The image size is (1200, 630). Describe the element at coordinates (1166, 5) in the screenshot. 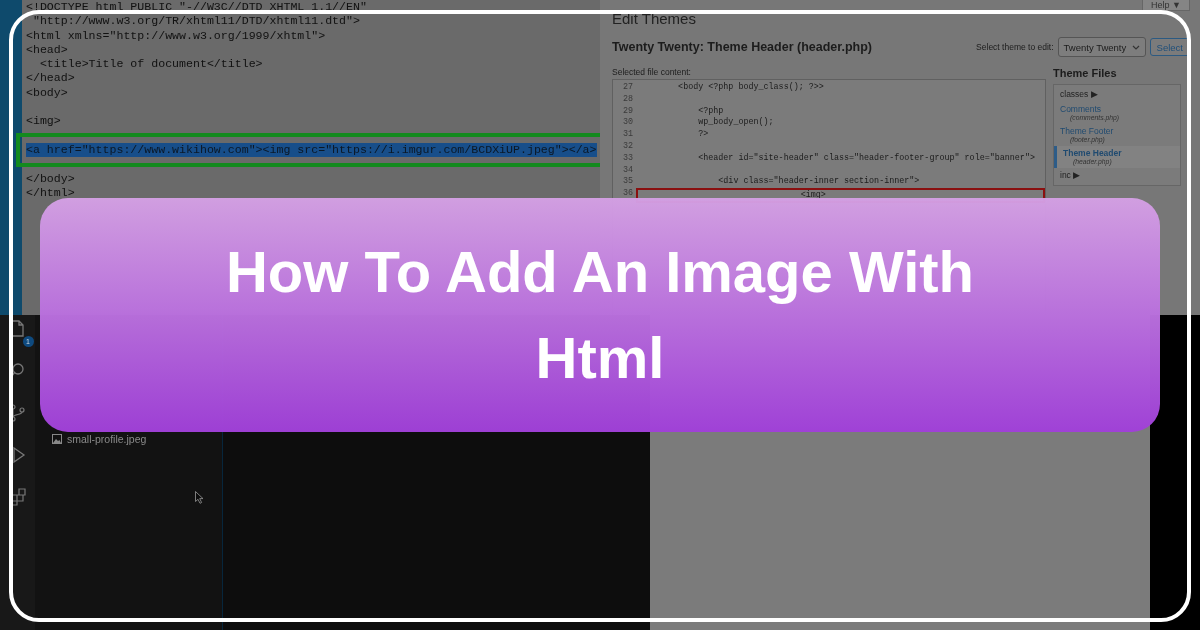

I see `help-button: Help ▼` at that location.